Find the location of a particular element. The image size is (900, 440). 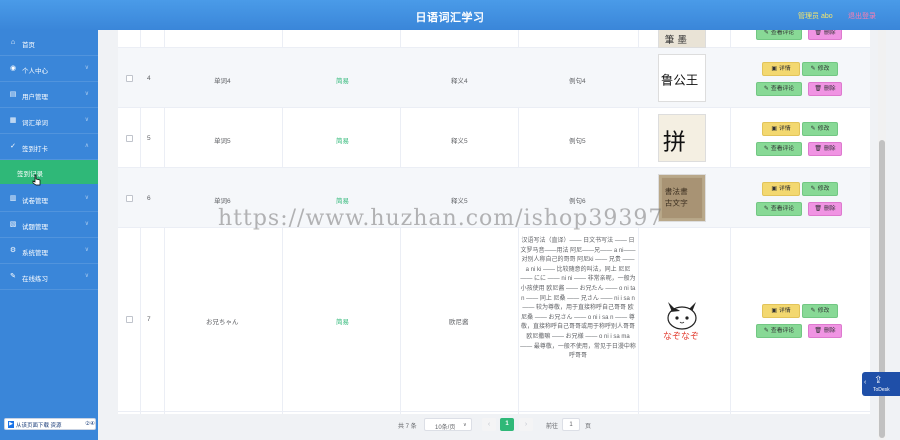

sidebar-item-exam-papers: ▥ 试卷管理 ∨ is located at coordinates (49, 199).